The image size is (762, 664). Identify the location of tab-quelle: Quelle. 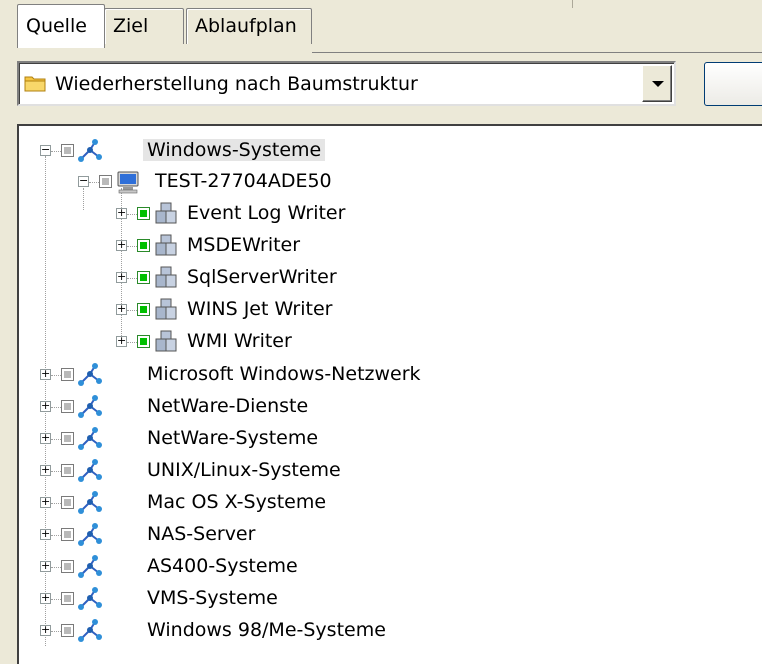
(61, 26).